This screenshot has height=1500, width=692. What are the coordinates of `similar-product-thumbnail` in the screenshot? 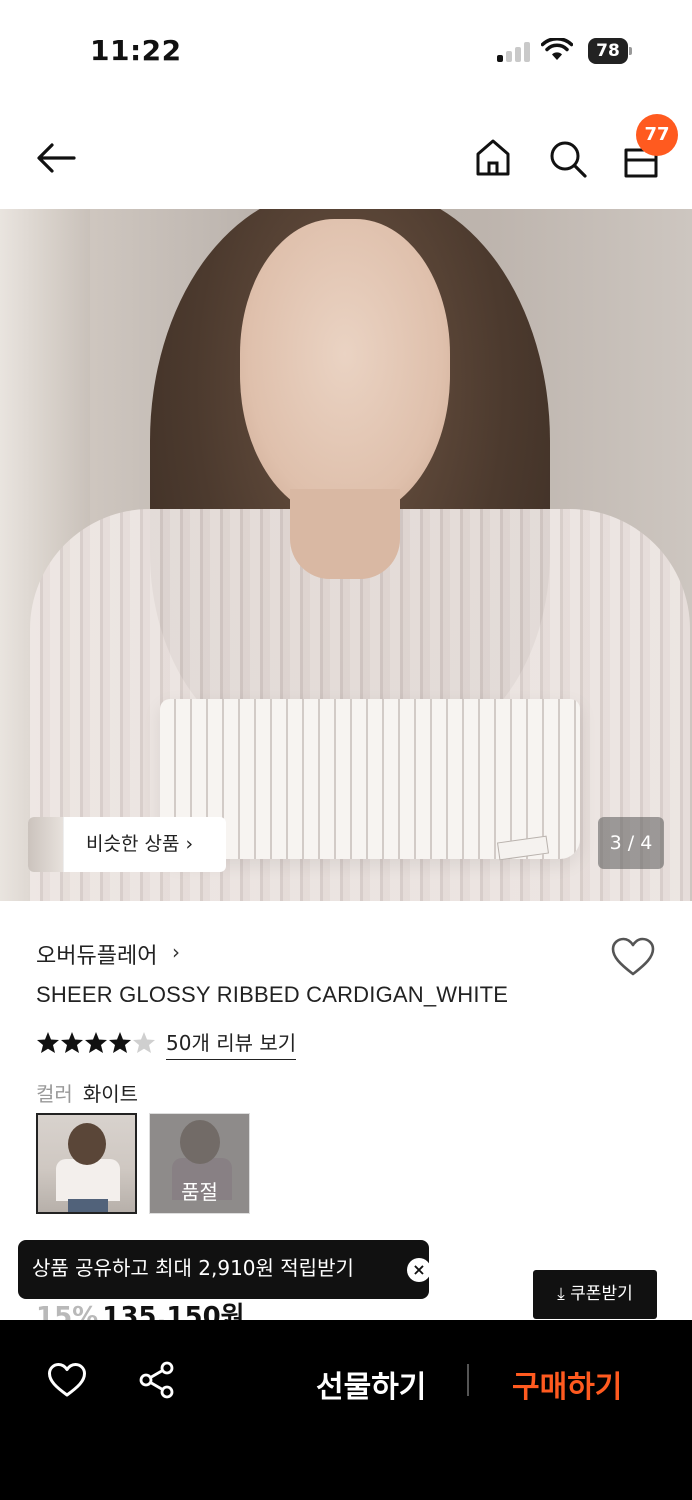 It's located at (46, 844).